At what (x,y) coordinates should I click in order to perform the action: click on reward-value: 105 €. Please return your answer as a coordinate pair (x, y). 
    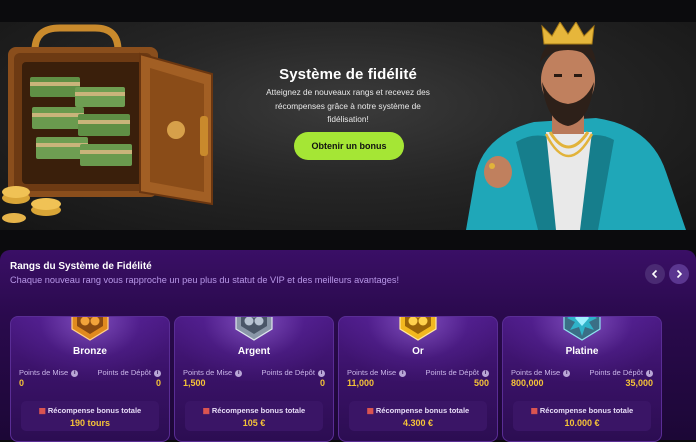
    Looking at the image, I should click on (254, 423).